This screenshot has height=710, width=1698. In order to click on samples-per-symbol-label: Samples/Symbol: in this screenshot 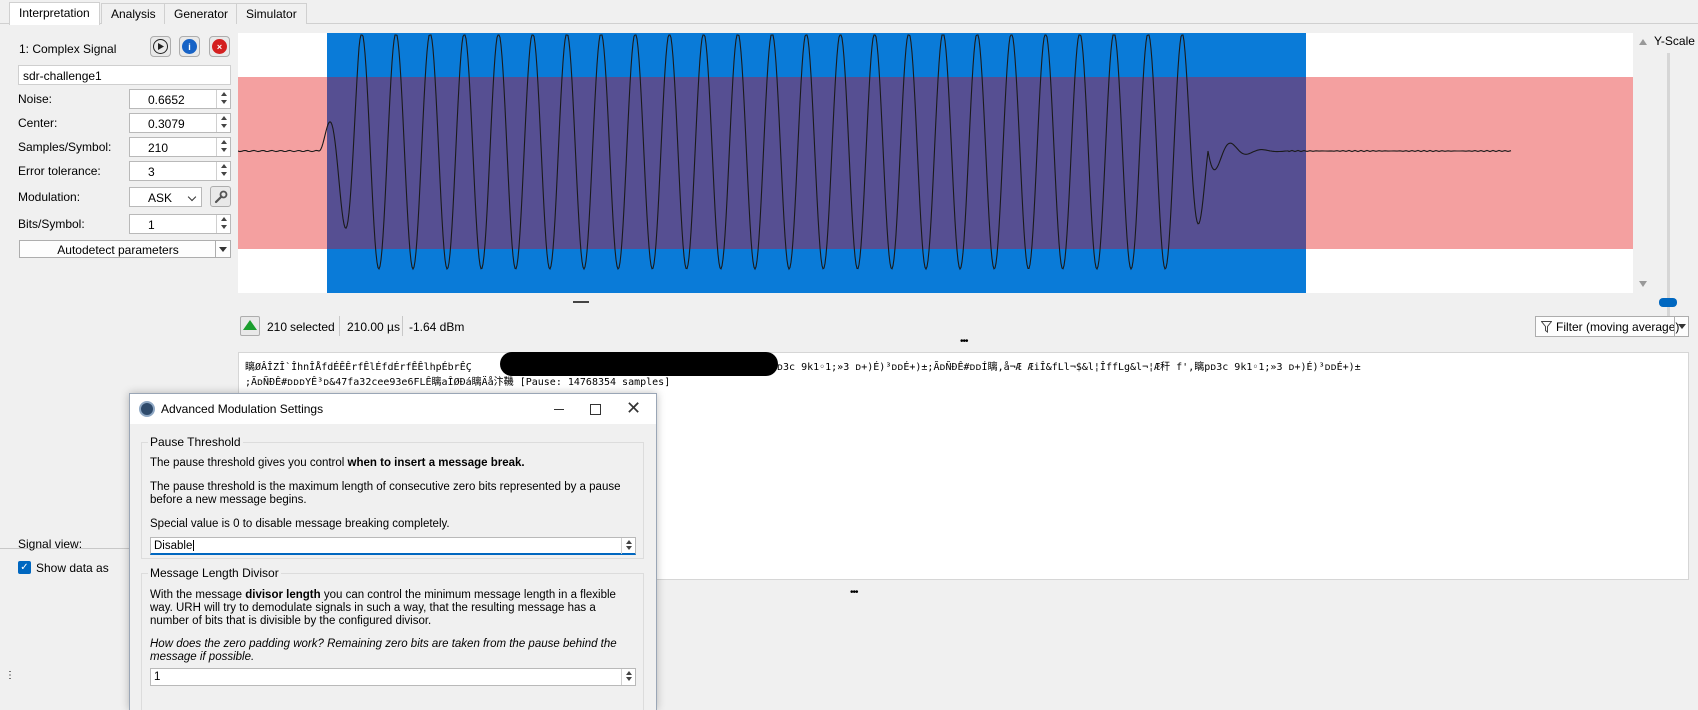, I will do `click(65, 147)`.